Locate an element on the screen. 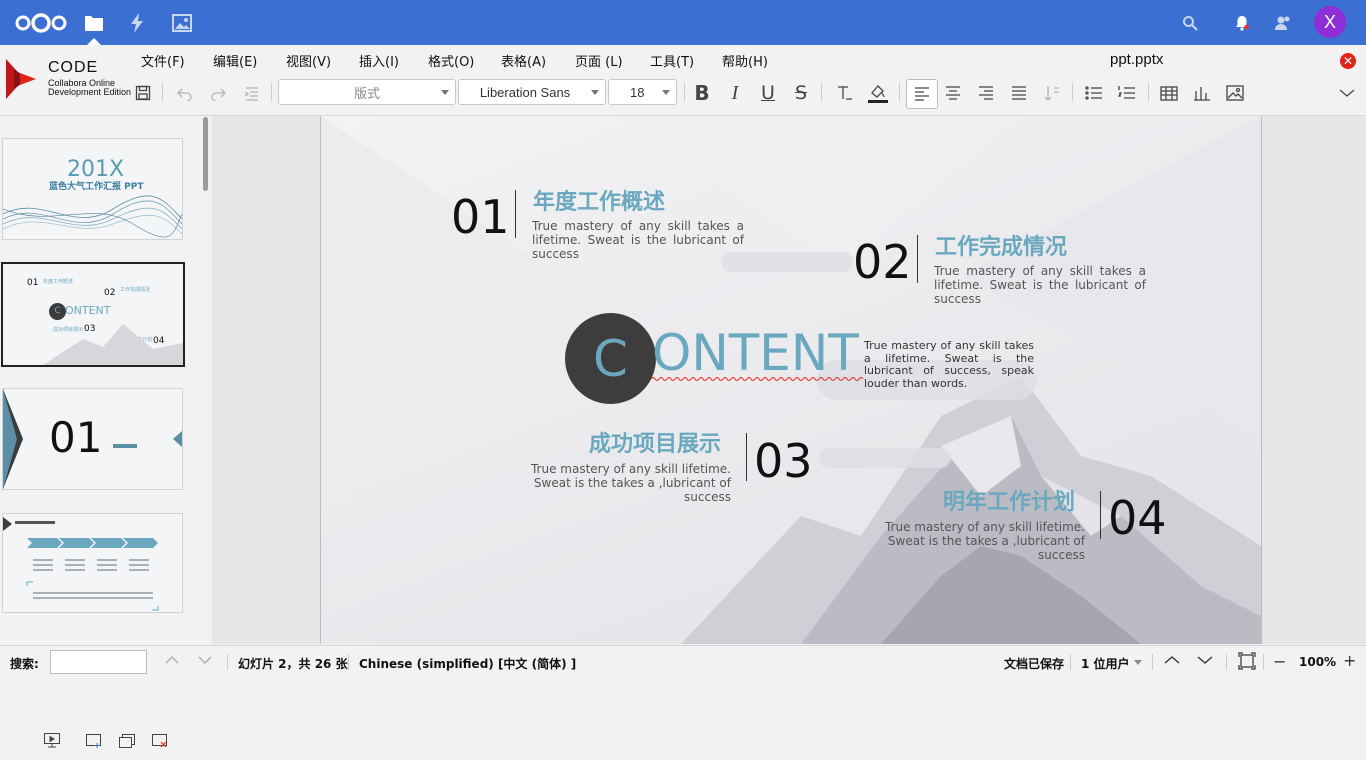 This screenshot has width=1366, height=760. item-number-01: 01 is located at coordinates (480, 217).